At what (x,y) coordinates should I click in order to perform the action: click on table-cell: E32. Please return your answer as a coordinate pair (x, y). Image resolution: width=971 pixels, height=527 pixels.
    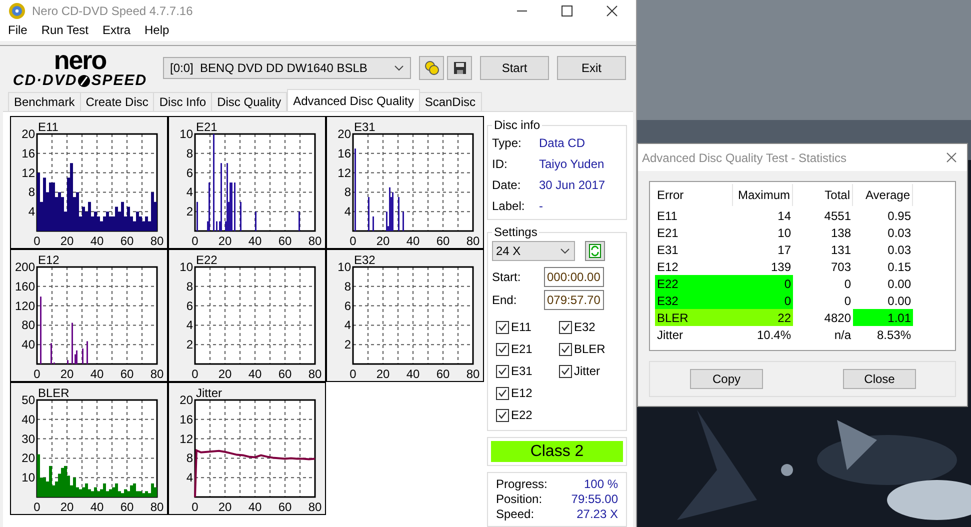
    Looking at the image, I should click on (694, 300).